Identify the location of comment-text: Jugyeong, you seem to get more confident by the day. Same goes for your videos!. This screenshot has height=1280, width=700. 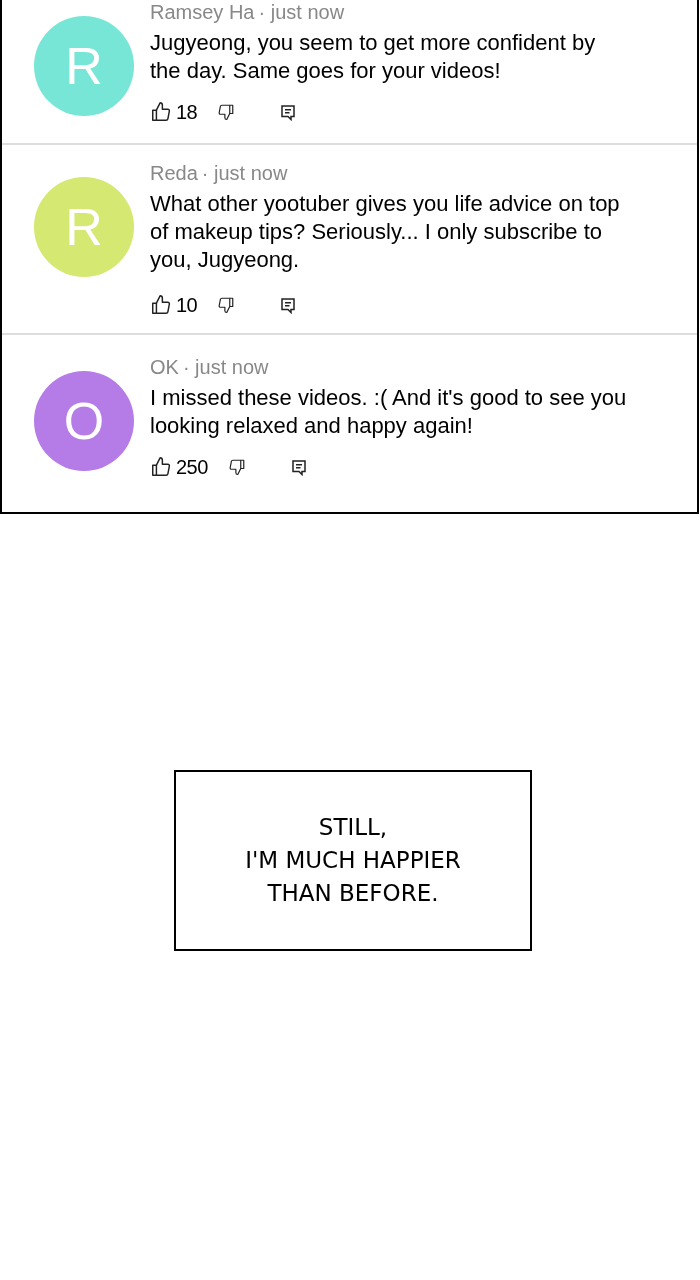
(373, 57).